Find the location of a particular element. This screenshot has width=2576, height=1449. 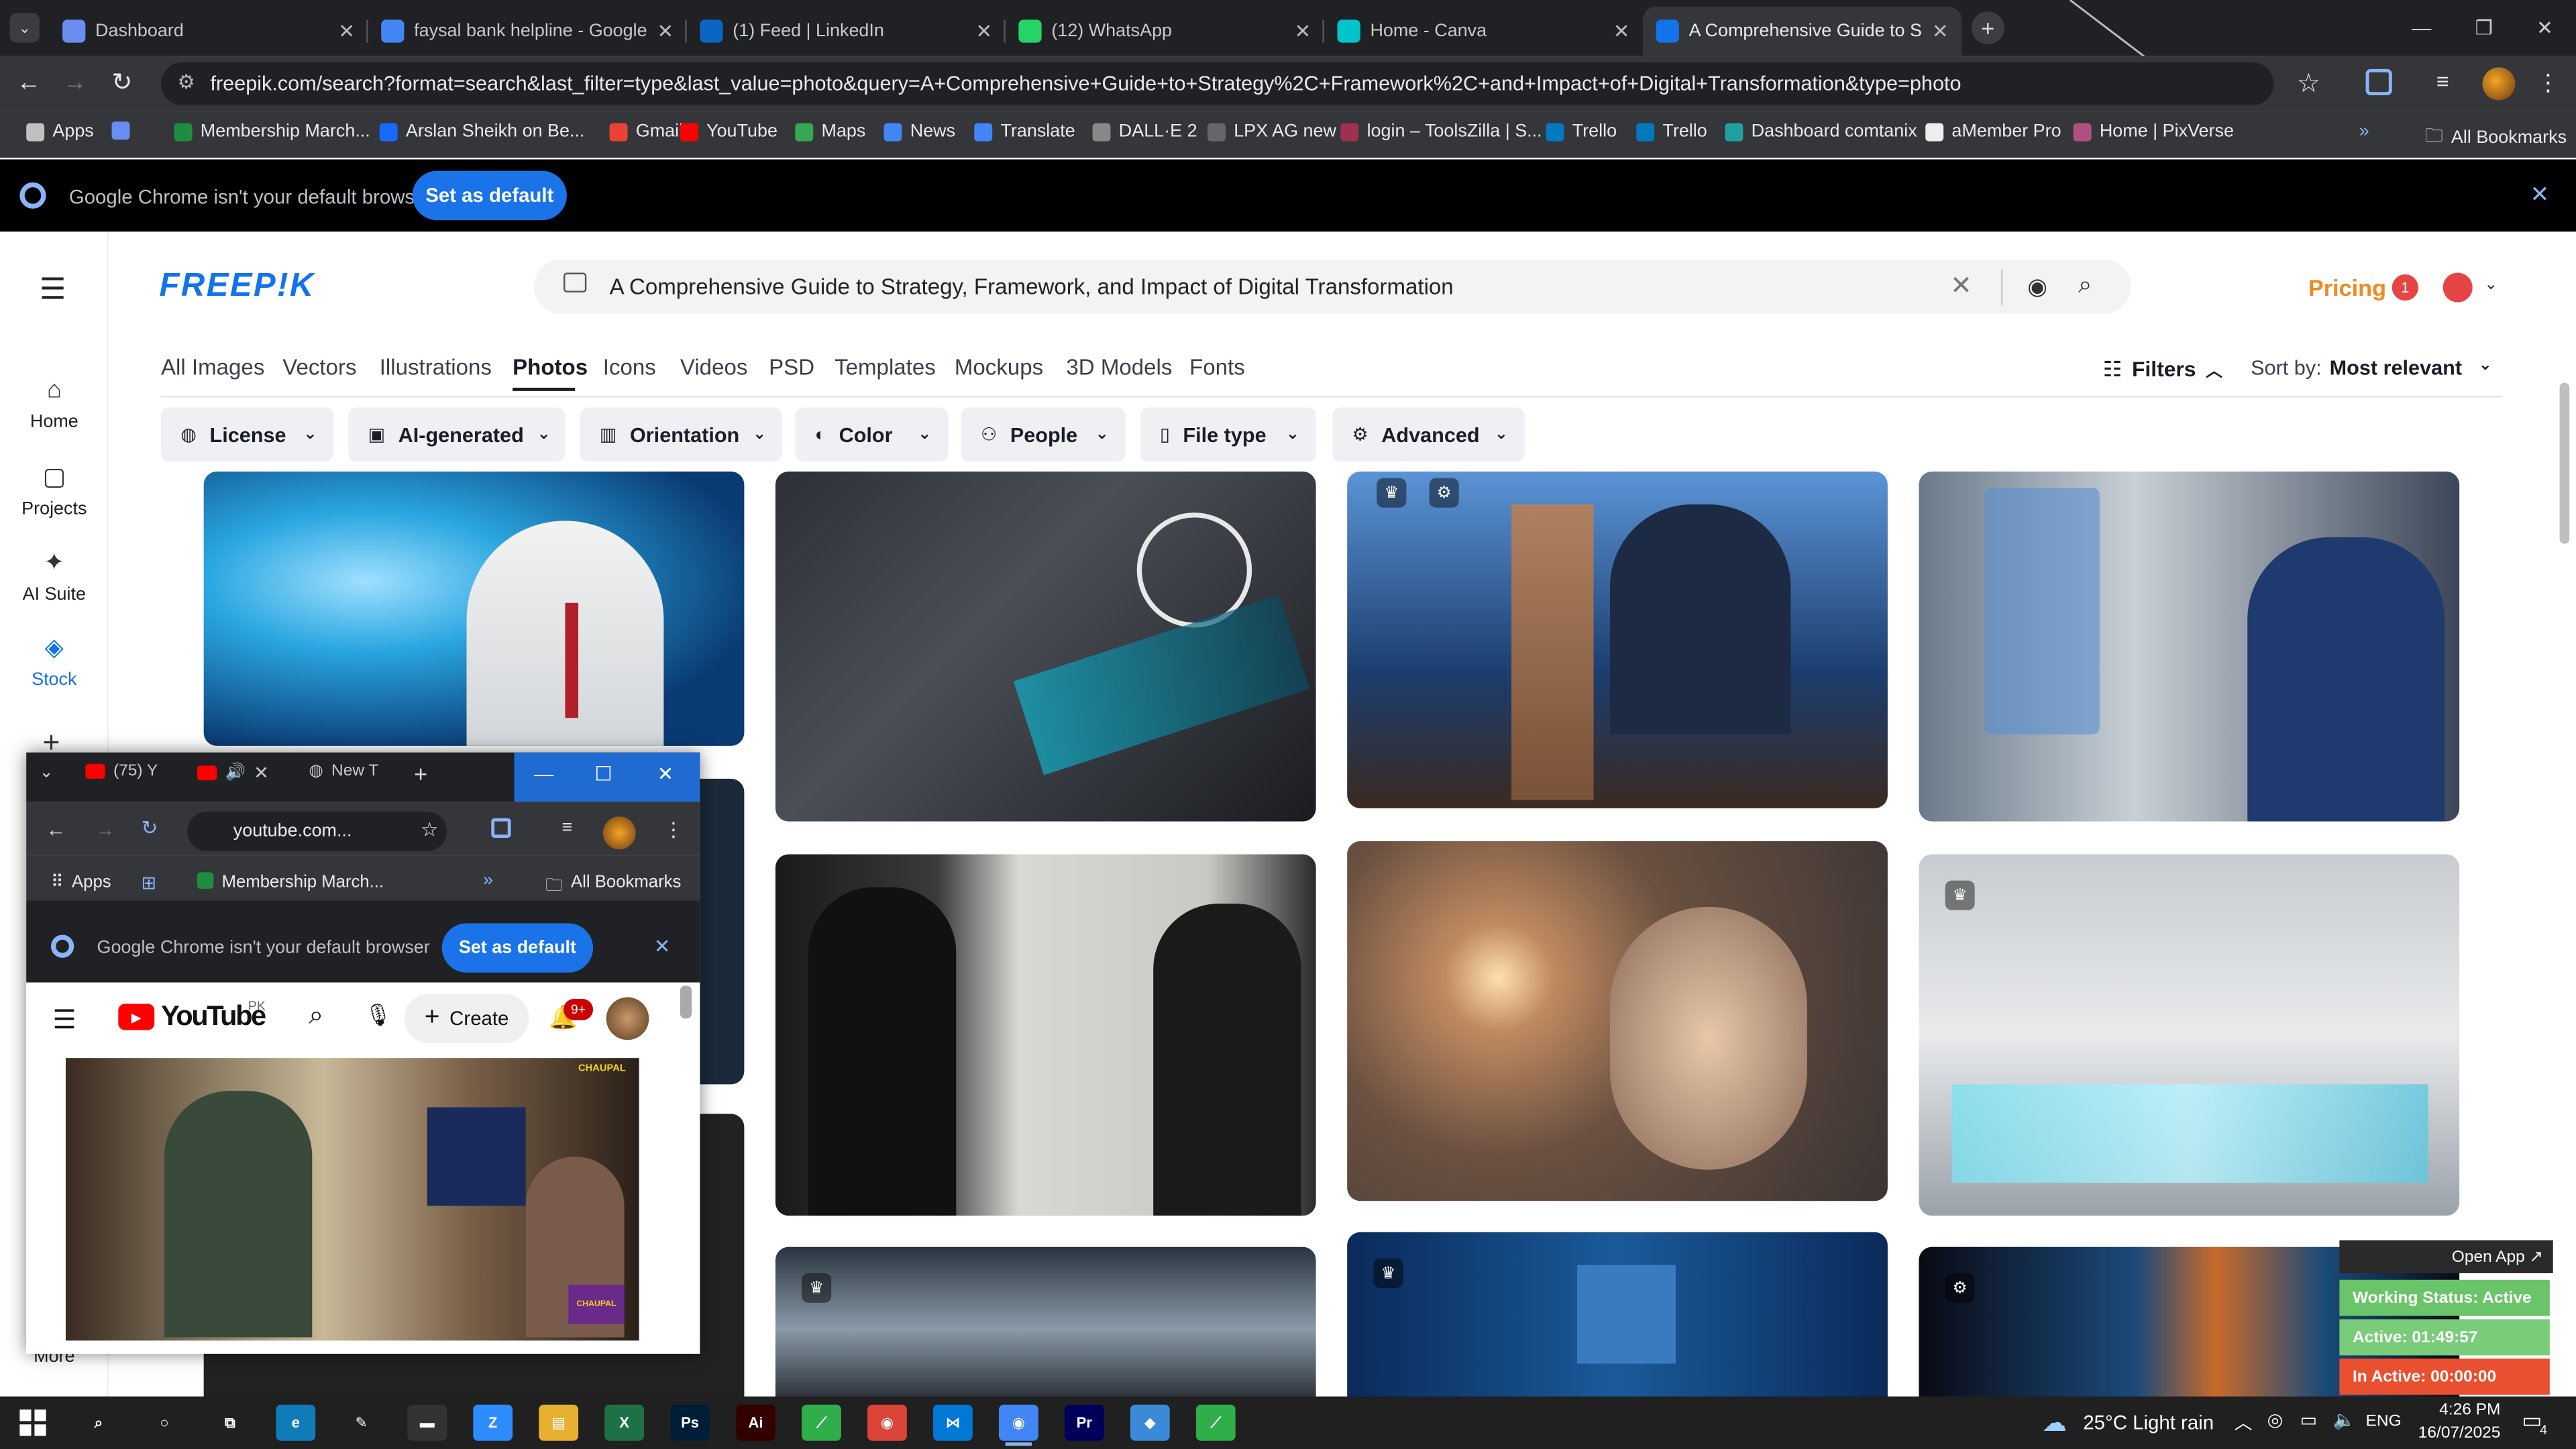

network-icon: ▭ is located at coordinates (2308, 1420).